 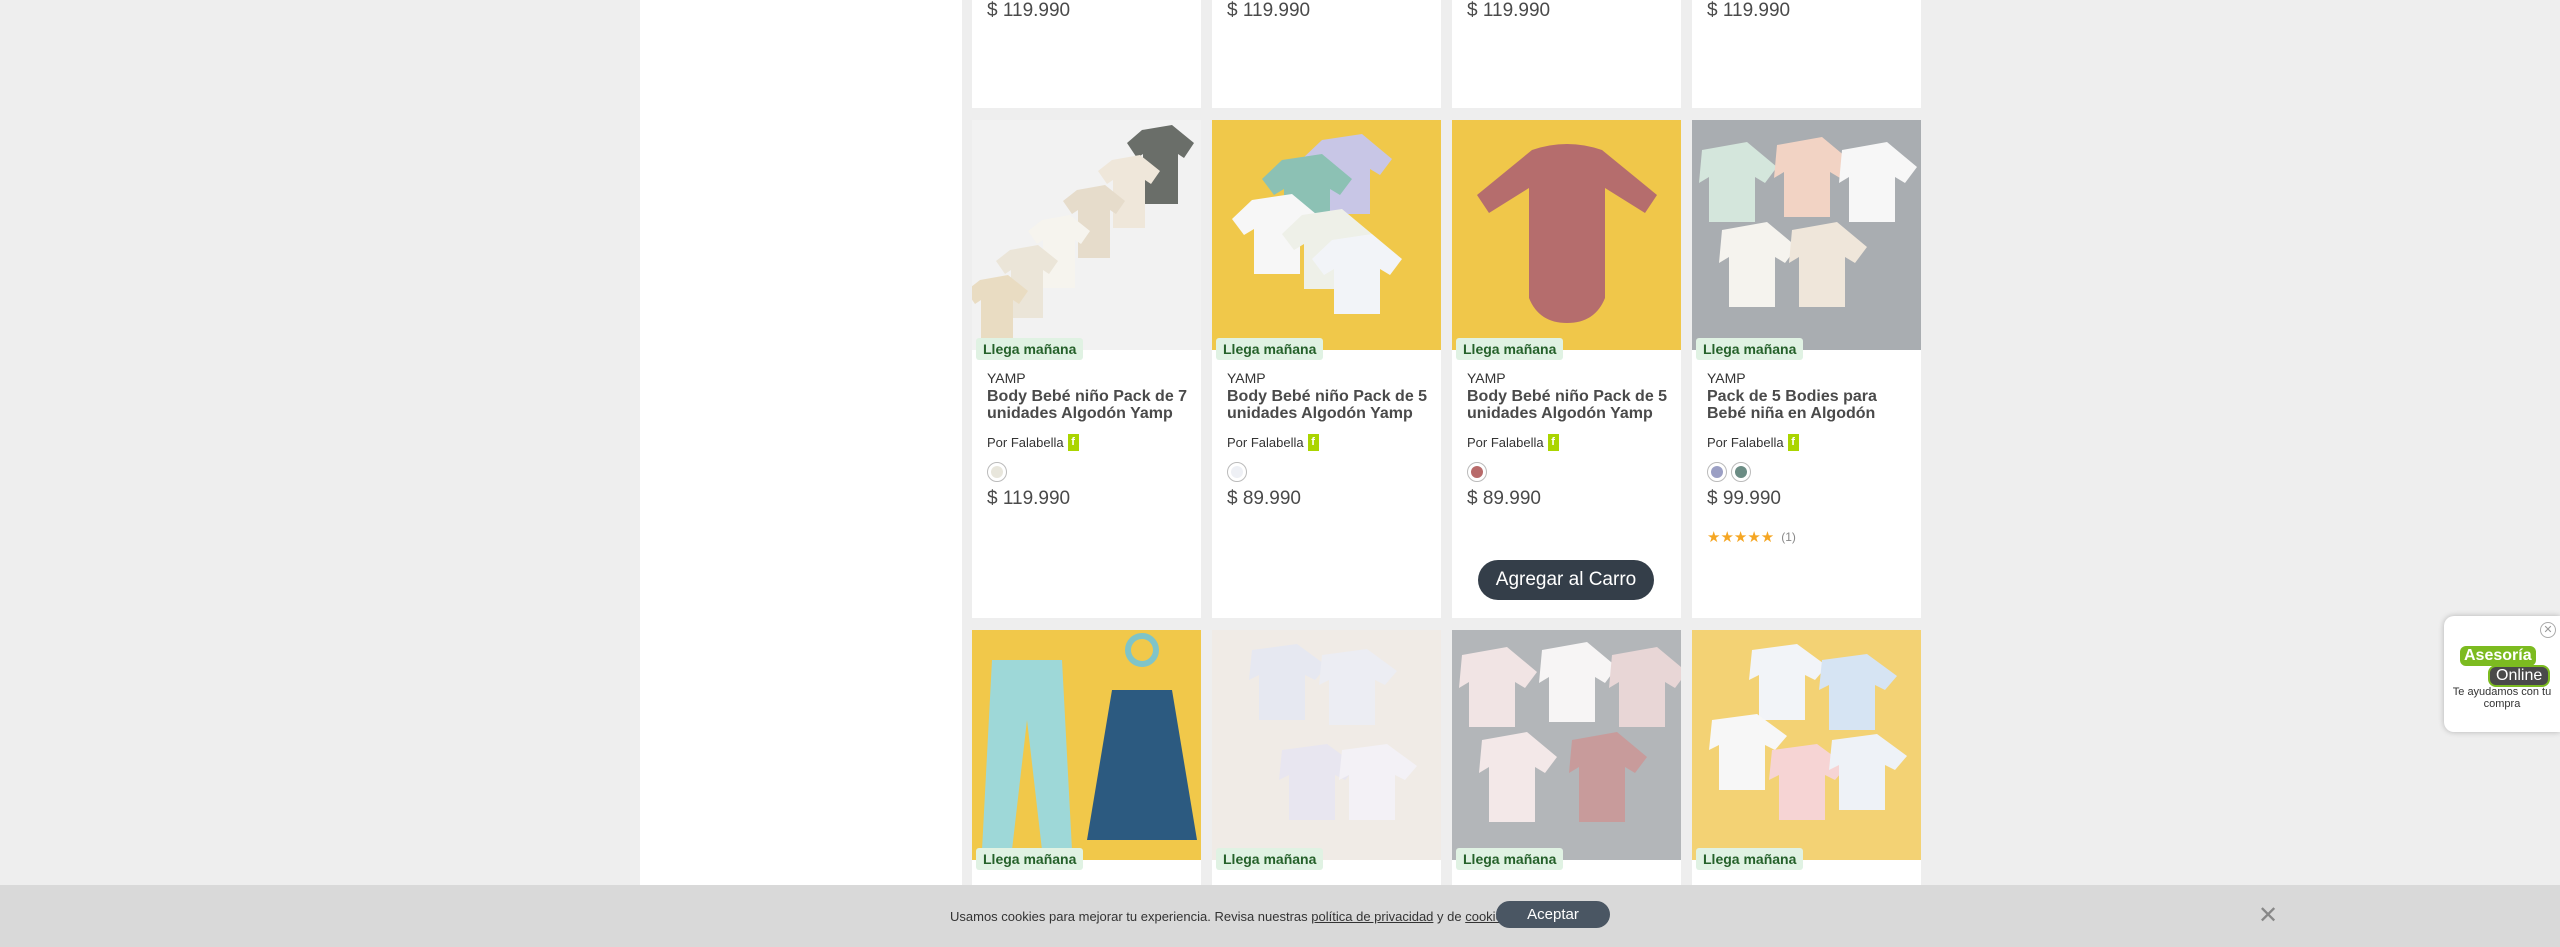 What do you see at coordinates (1449, 916) in the screenshot?
I see `cookie-text-part: y de` at bounding box center [1449, 916].